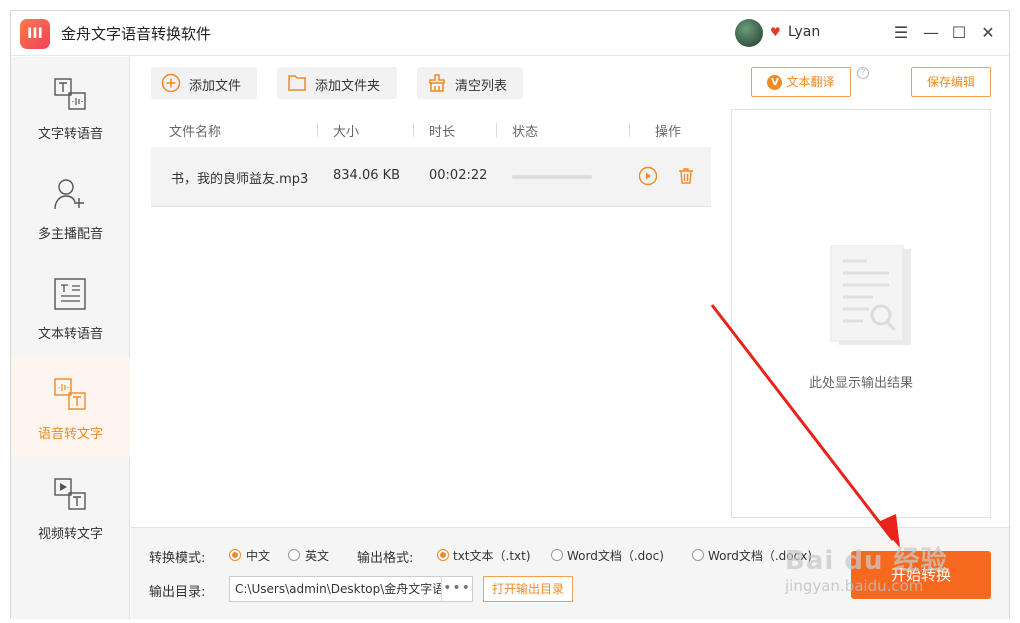 The image size is (1020, 623). Describe the element at coordinates (668, 132) in the screenshot. I see `col-header-actions: 操作` at that location.